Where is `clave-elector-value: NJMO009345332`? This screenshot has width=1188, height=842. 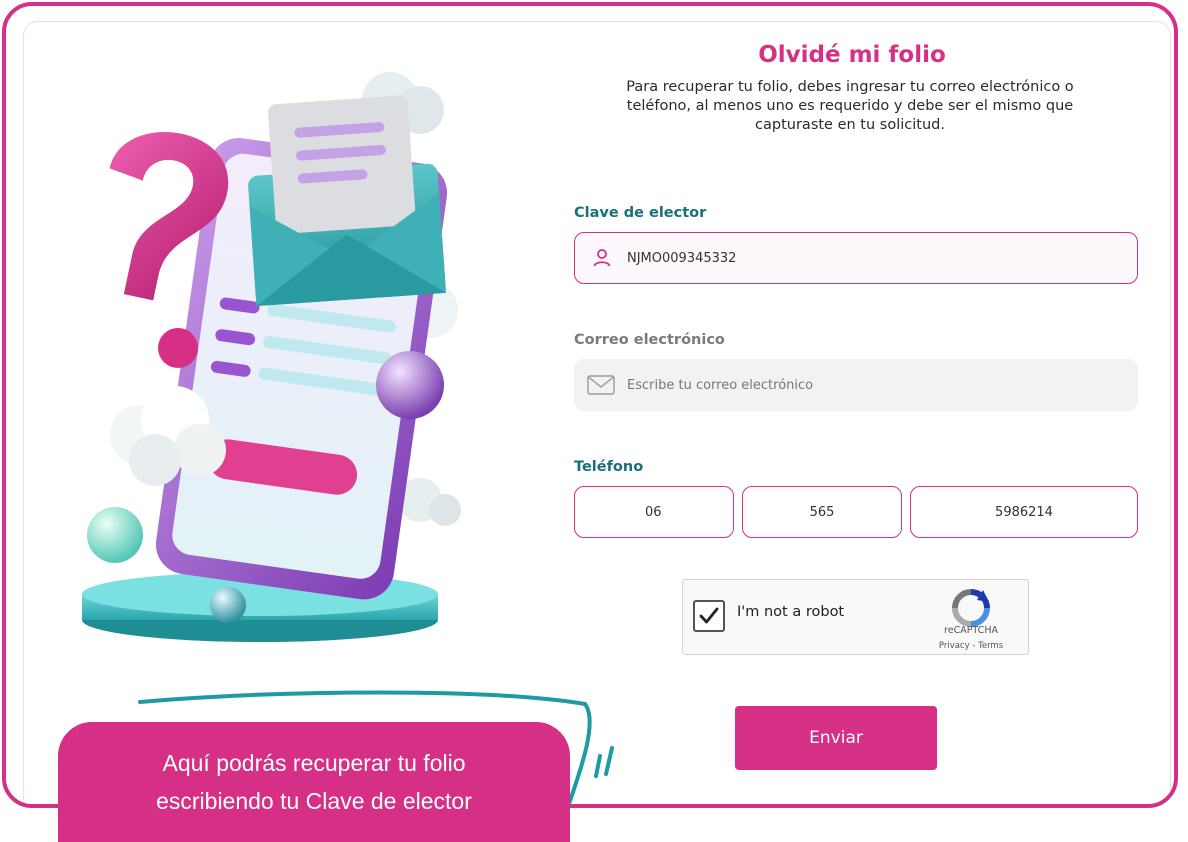 clave-elector-value: NJMO009345332 is located at coordinates (682, 258).